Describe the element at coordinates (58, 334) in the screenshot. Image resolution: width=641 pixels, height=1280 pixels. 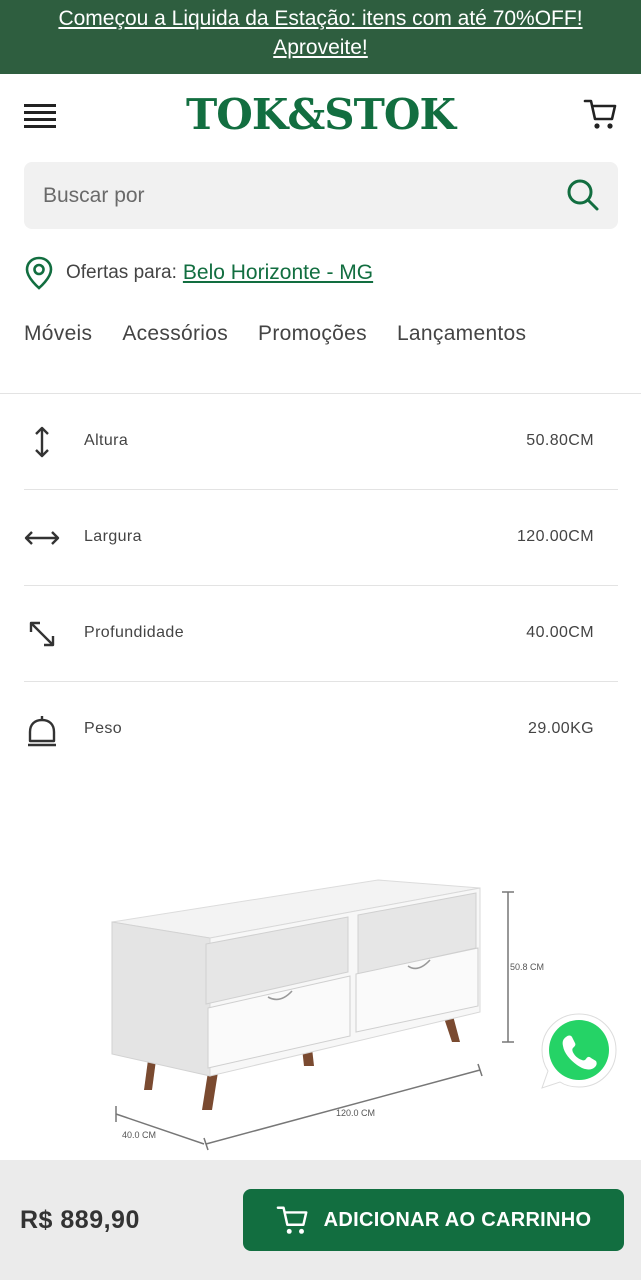
I see `nav-item-moveis: Móveis` at that location.